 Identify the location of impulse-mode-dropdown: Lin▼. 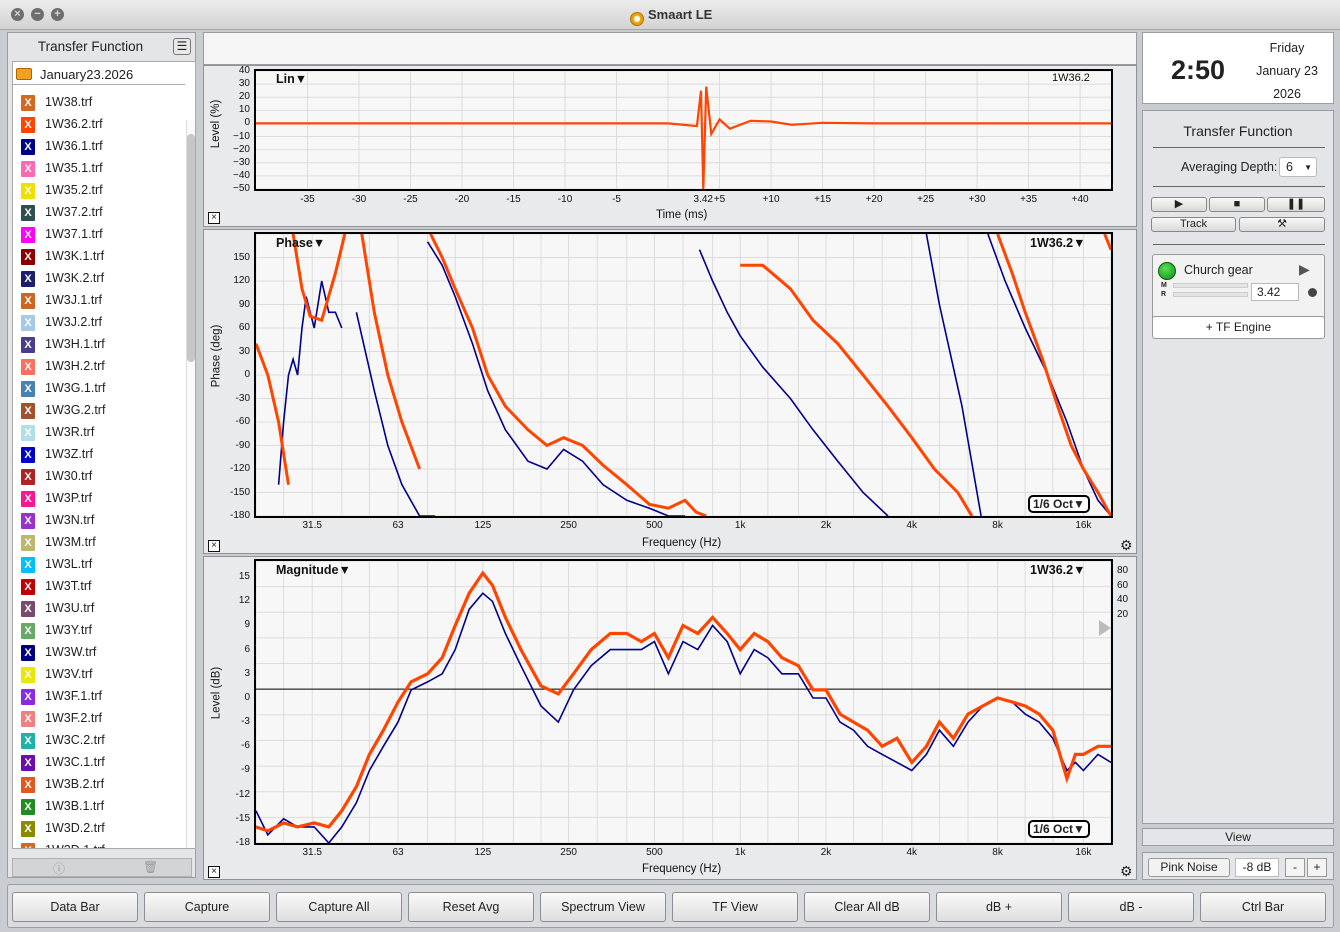
(291, 79).